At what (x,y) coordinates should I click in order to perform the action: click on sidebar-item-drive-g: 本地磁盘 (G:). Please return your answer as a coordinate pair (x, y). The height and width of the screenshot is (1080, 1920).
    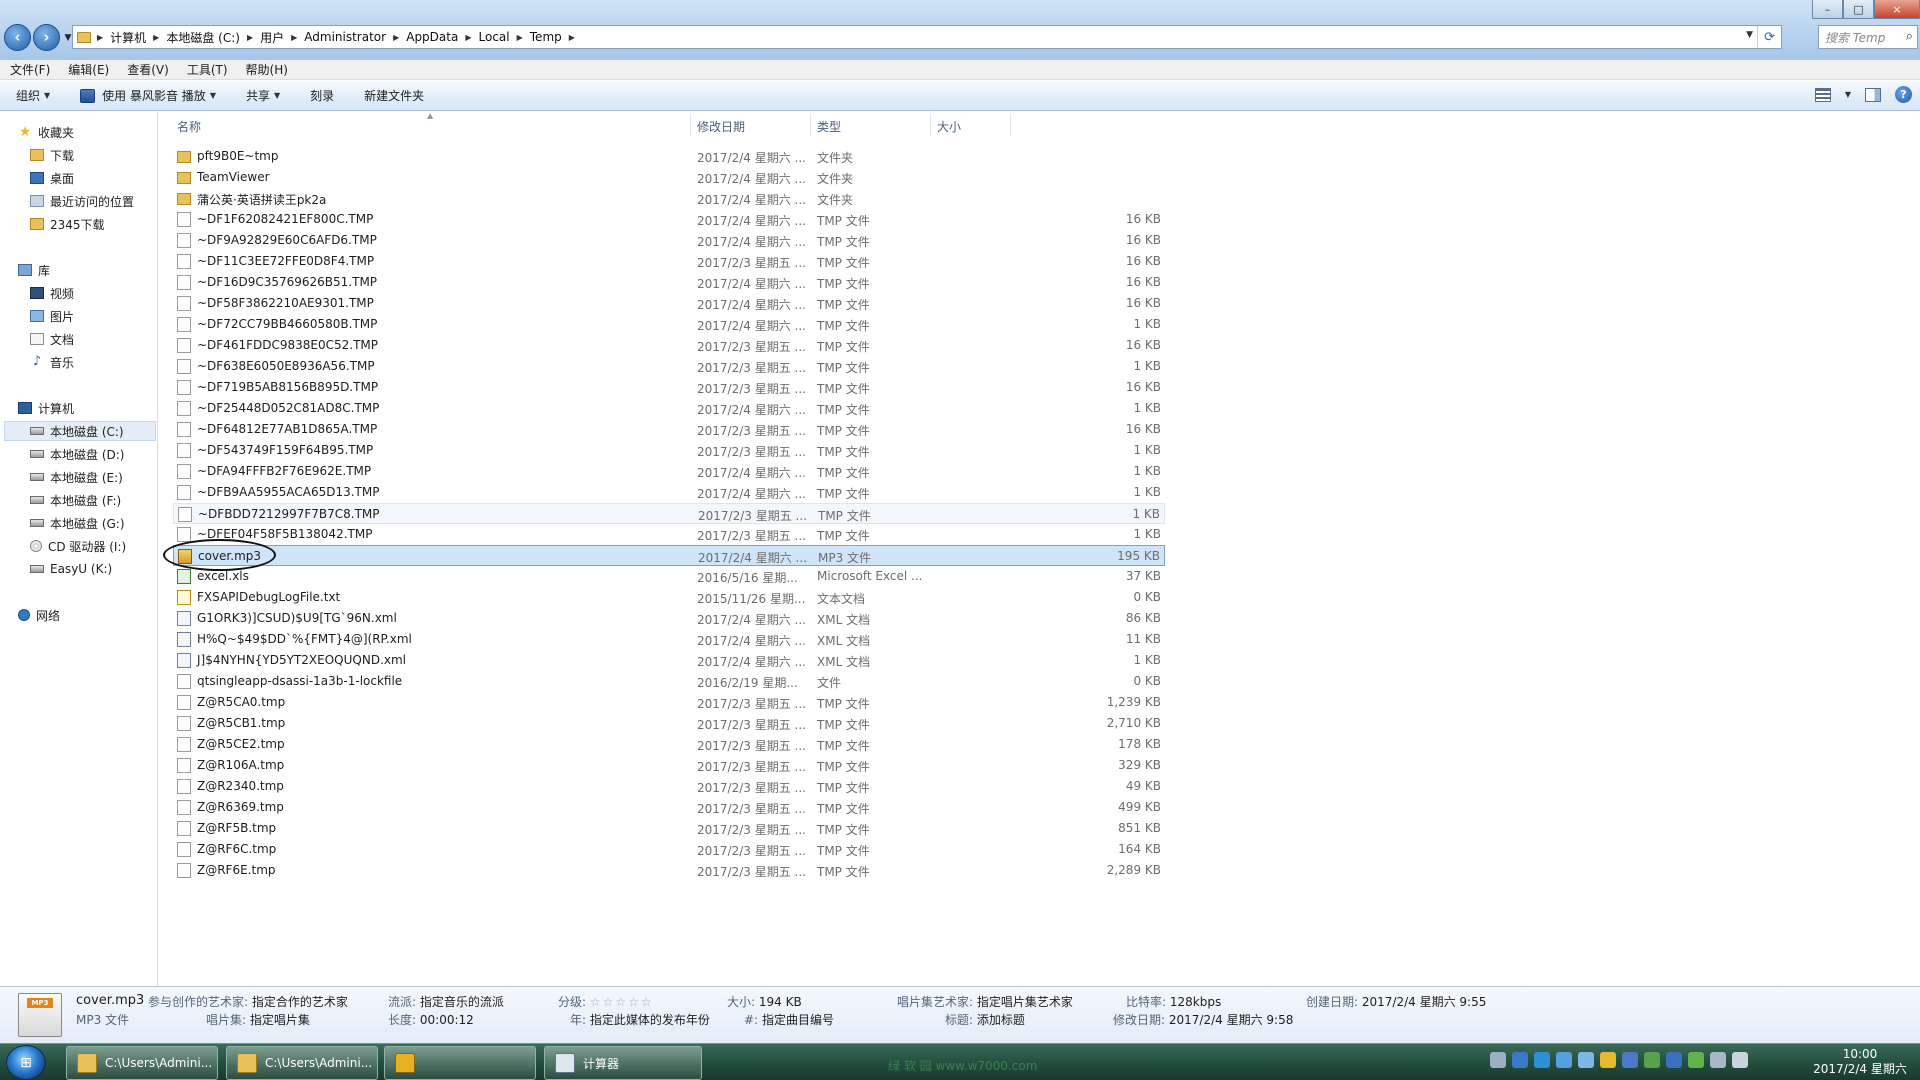
    Looking at the image, I should click on (79, 523).